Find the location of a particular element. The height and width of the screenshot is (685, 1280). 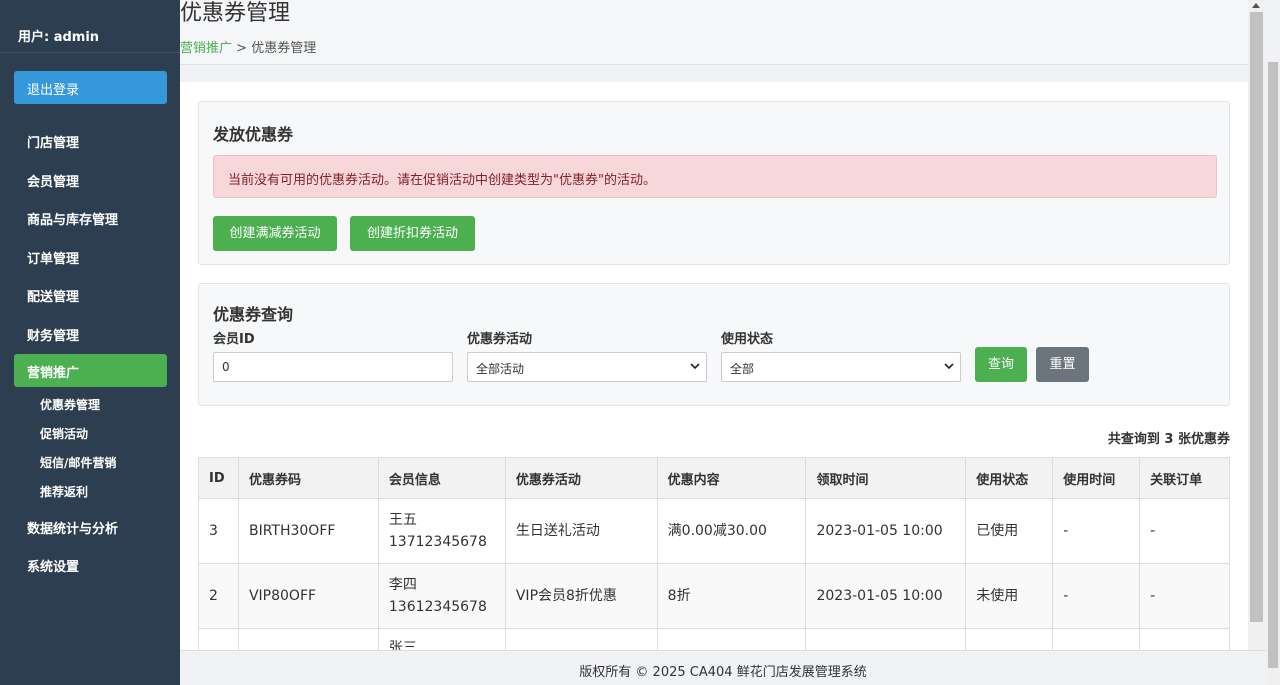

member-phone: 13612345678 is located at coordinates (437, 607).